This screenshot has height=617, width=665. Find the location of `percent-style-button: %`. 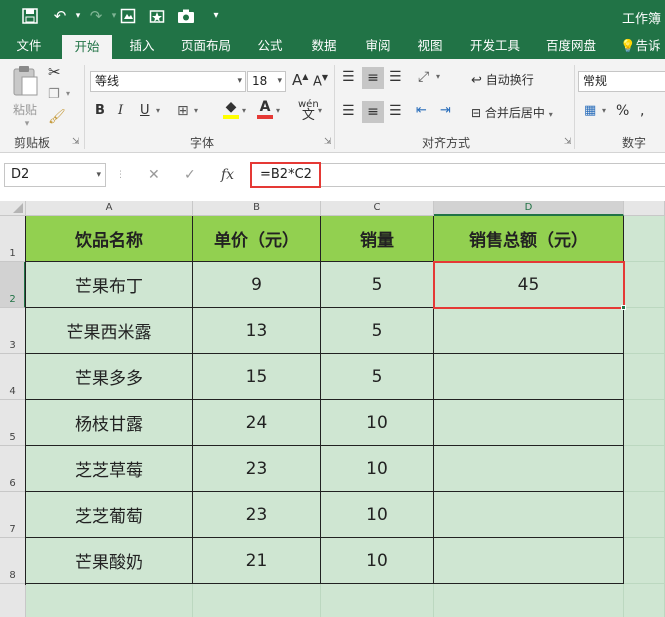

percent-style-button: % is located at coordinates (622, 111).